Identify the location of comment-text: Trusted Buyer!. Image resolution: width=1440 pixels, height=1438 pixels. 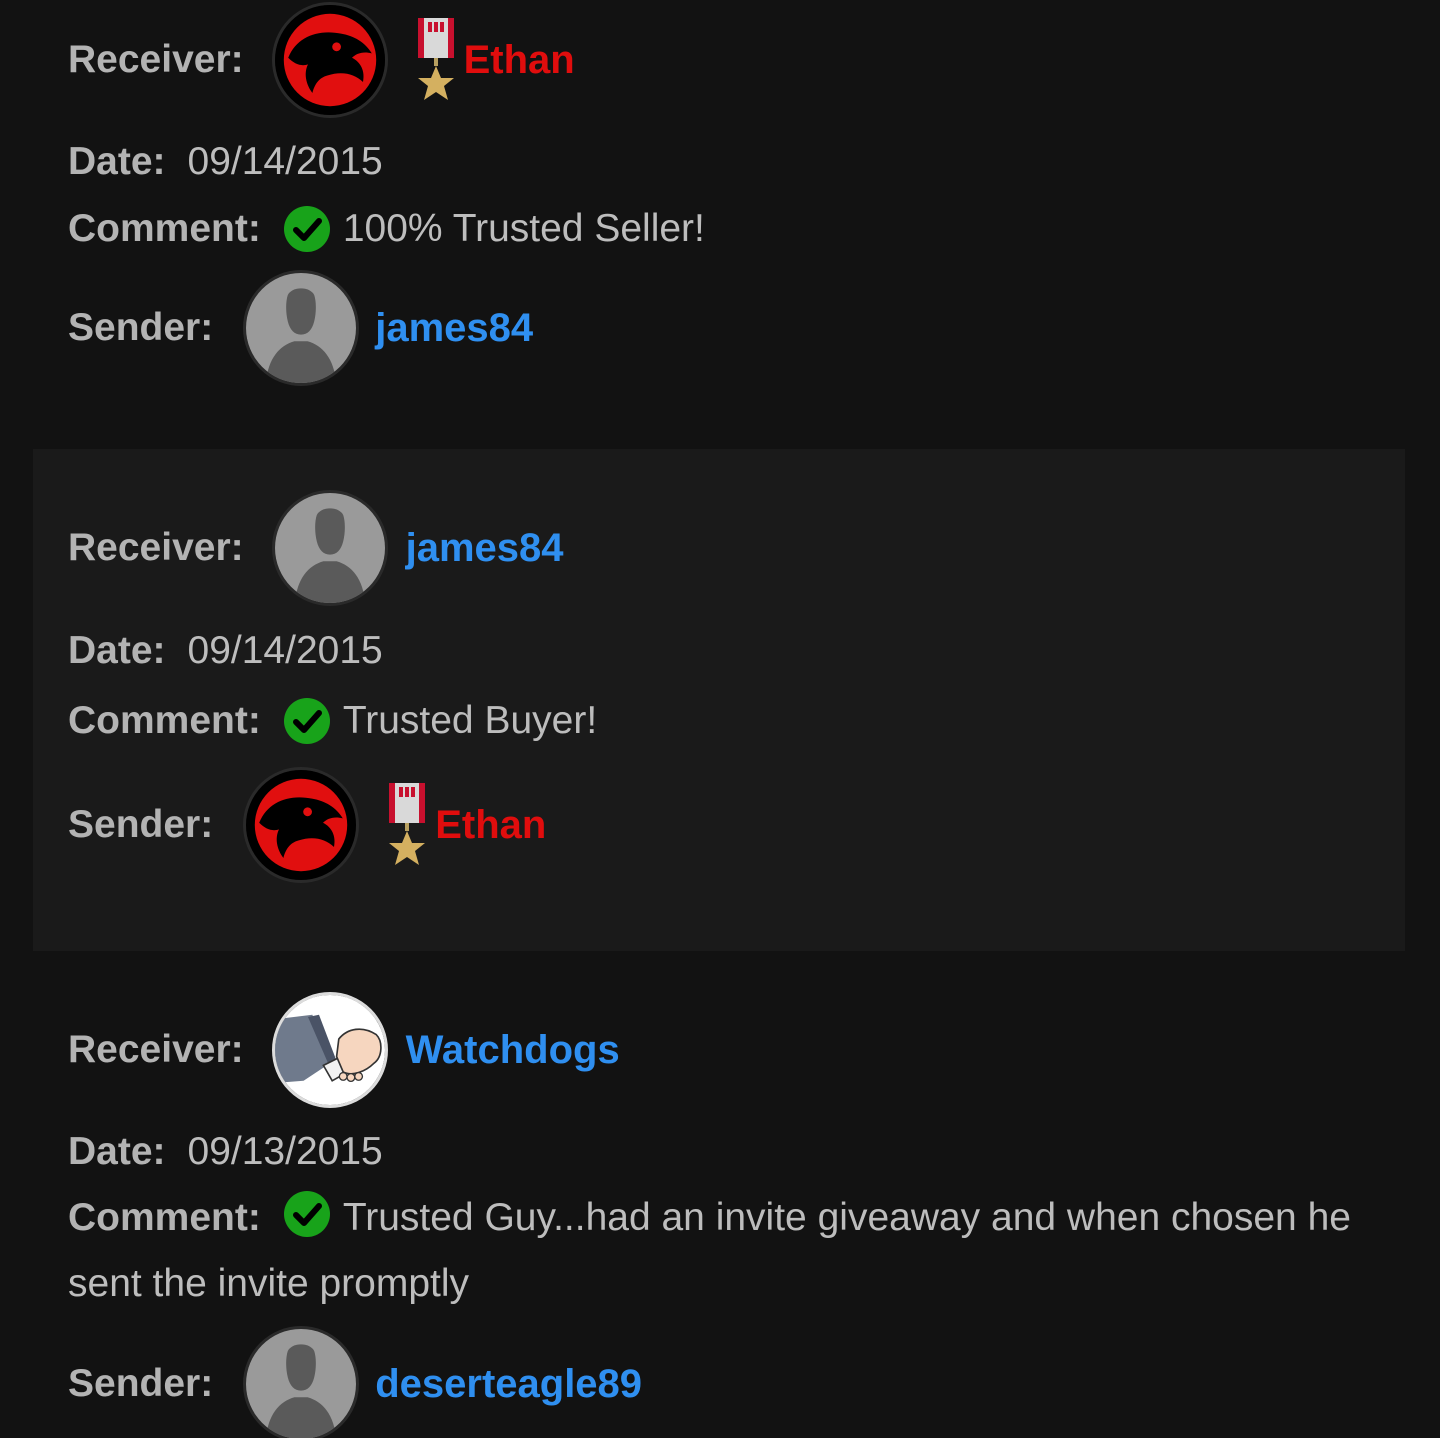
(470, 720).